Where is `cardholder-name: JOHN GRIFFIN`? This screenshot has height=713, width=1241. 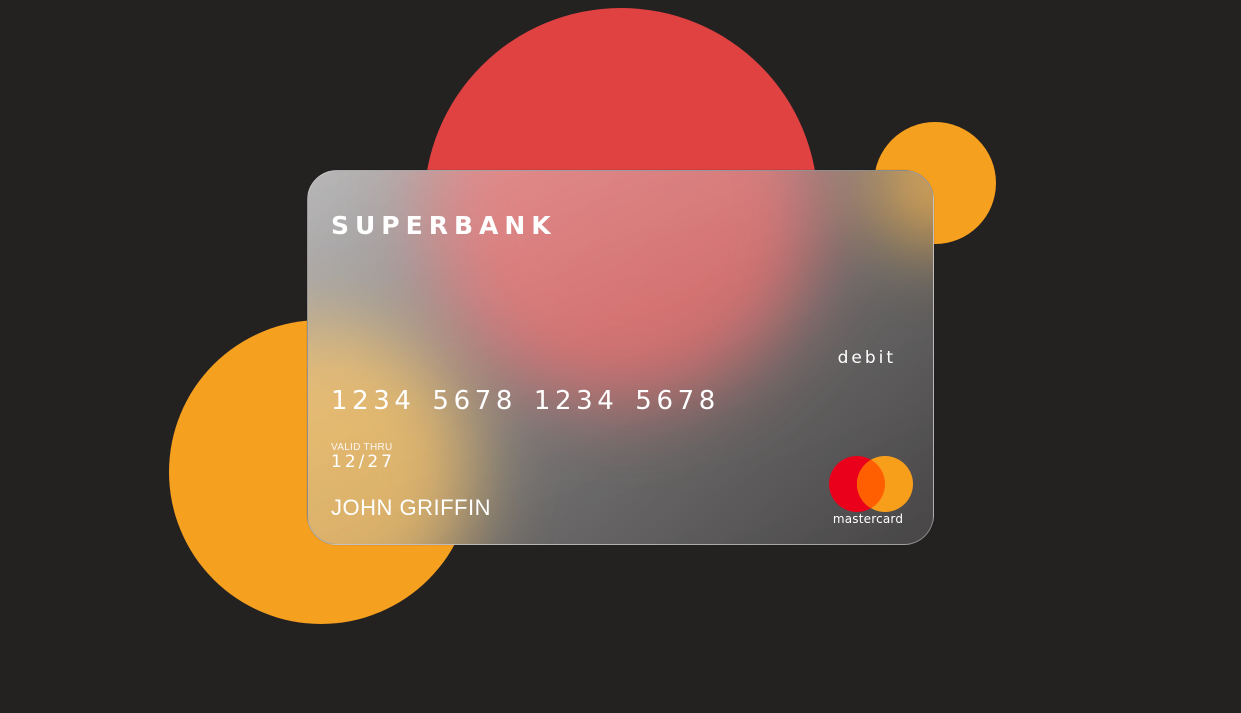
cardholder-name: JOHN GRIFFIN is located at coordinates (411, 507).